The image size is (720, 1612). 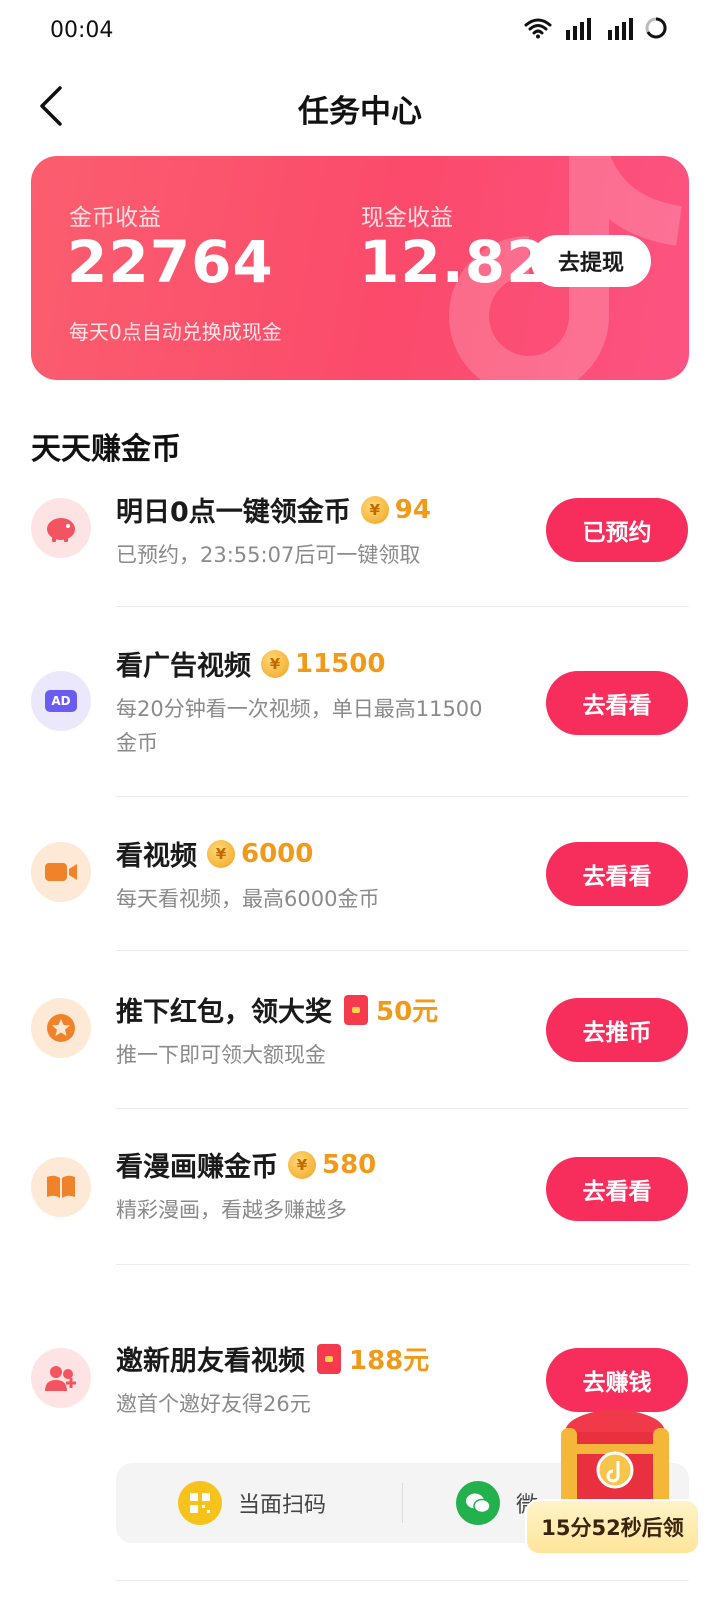 I want to click on earnings-card: 金币收益 22764 现金收益 12.82 去提现 每天0点自动兑换成现金, so click(x=360, y=268).